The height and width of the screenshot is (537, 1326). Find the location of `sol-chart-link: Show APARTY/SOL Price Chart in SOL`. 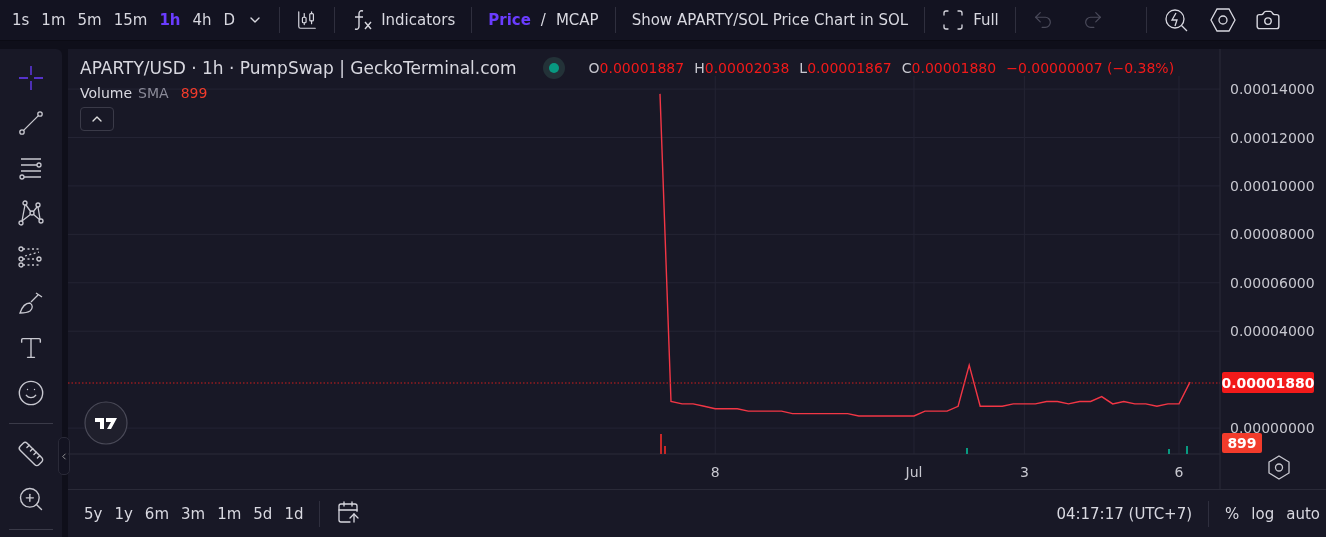

sol-chart-link: Show APARTY/SOL Price Chart in SOL is located at coordinates (770, 20).